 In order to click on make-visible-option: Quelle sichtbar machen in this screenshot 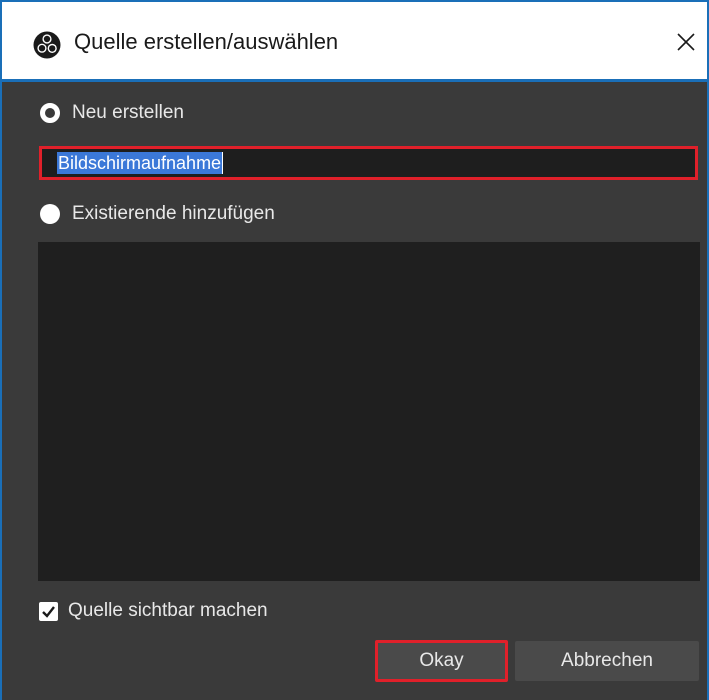, I will do `click(153, 611)`.